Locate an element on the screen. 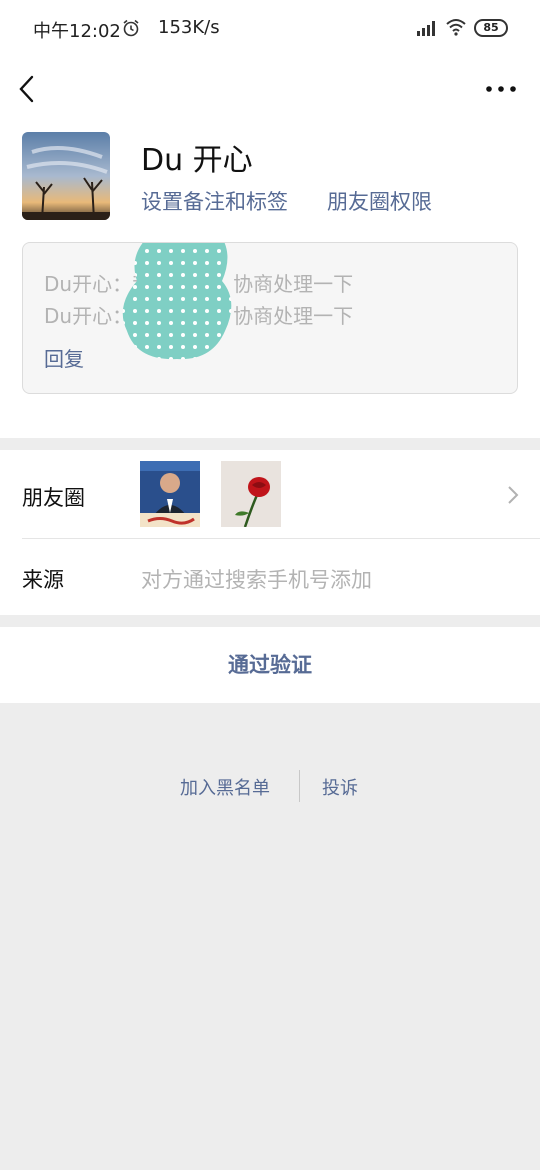 The width and height of the screenshot is (540, 1170). network-speed: 153K/s is located at coordinates (189, 27).